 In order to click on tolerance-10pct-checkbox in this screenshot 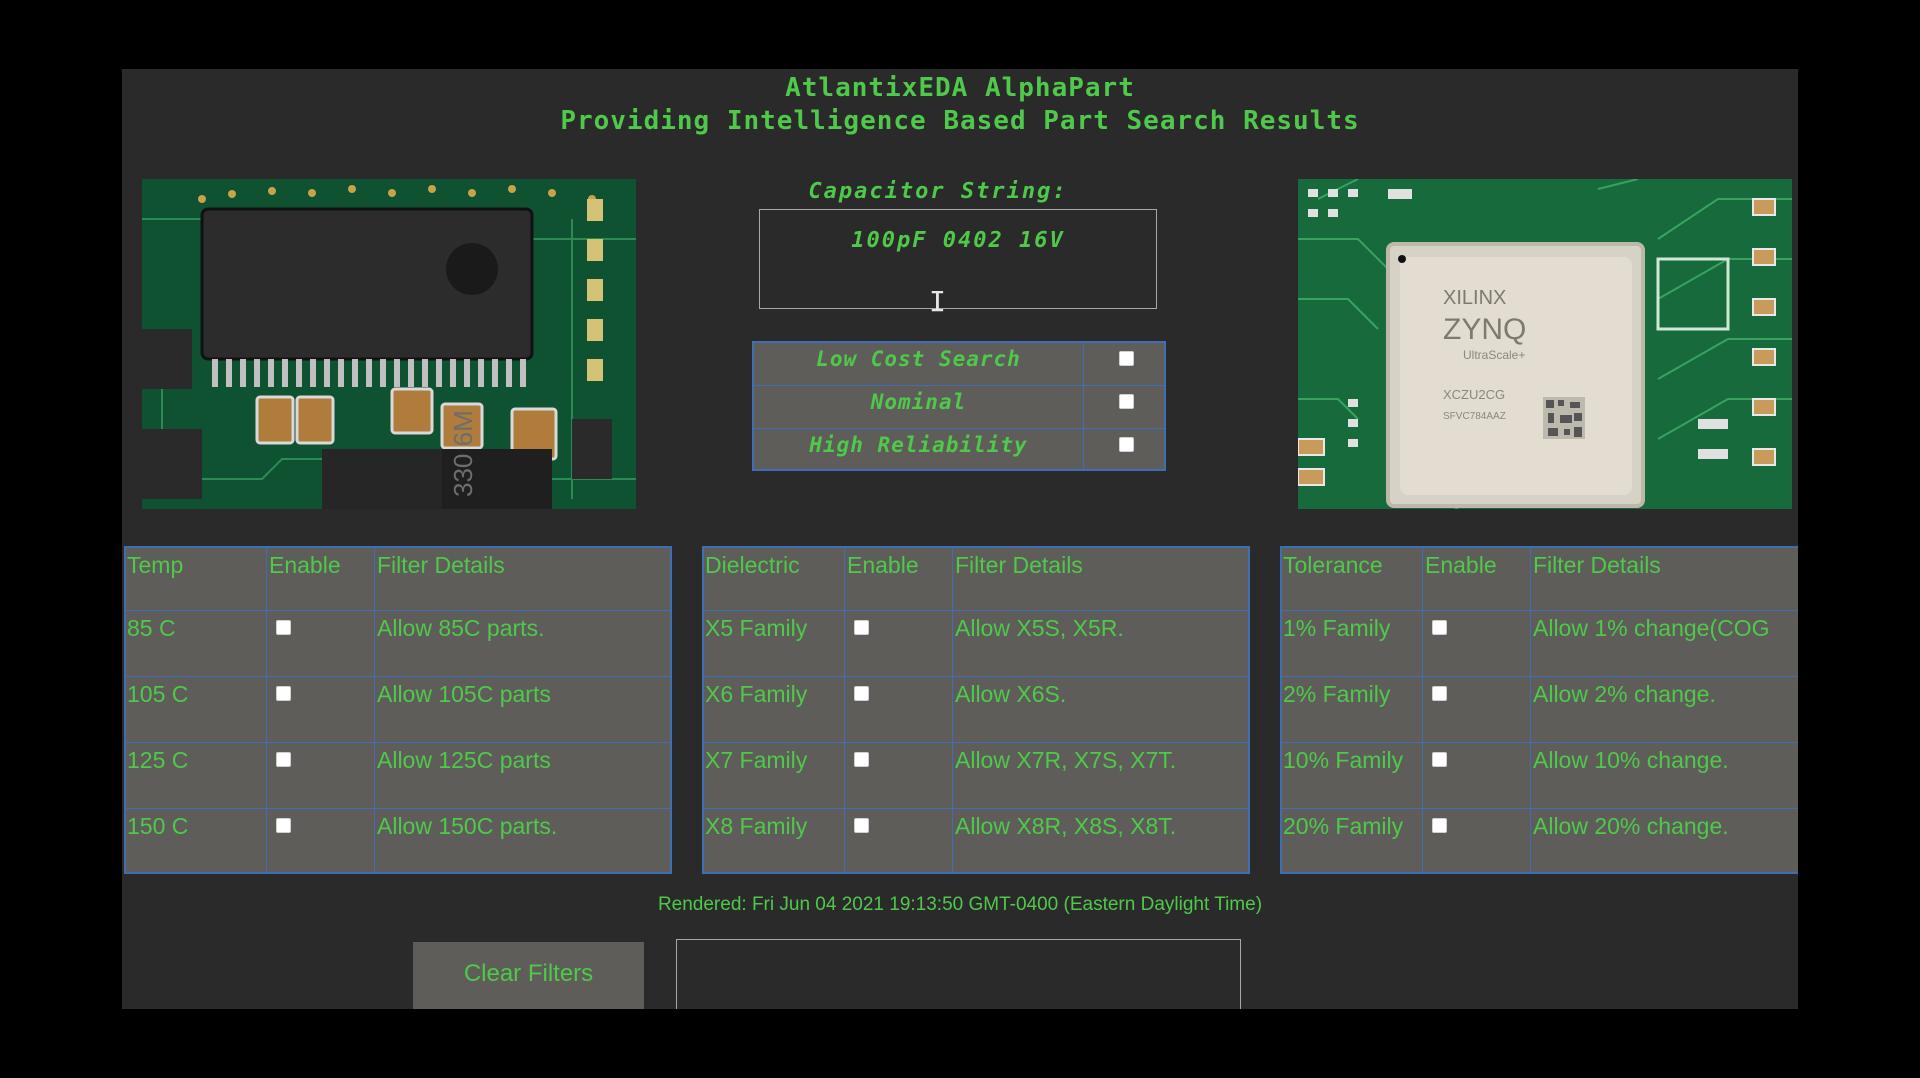, I will do `click(1439, 759)`.